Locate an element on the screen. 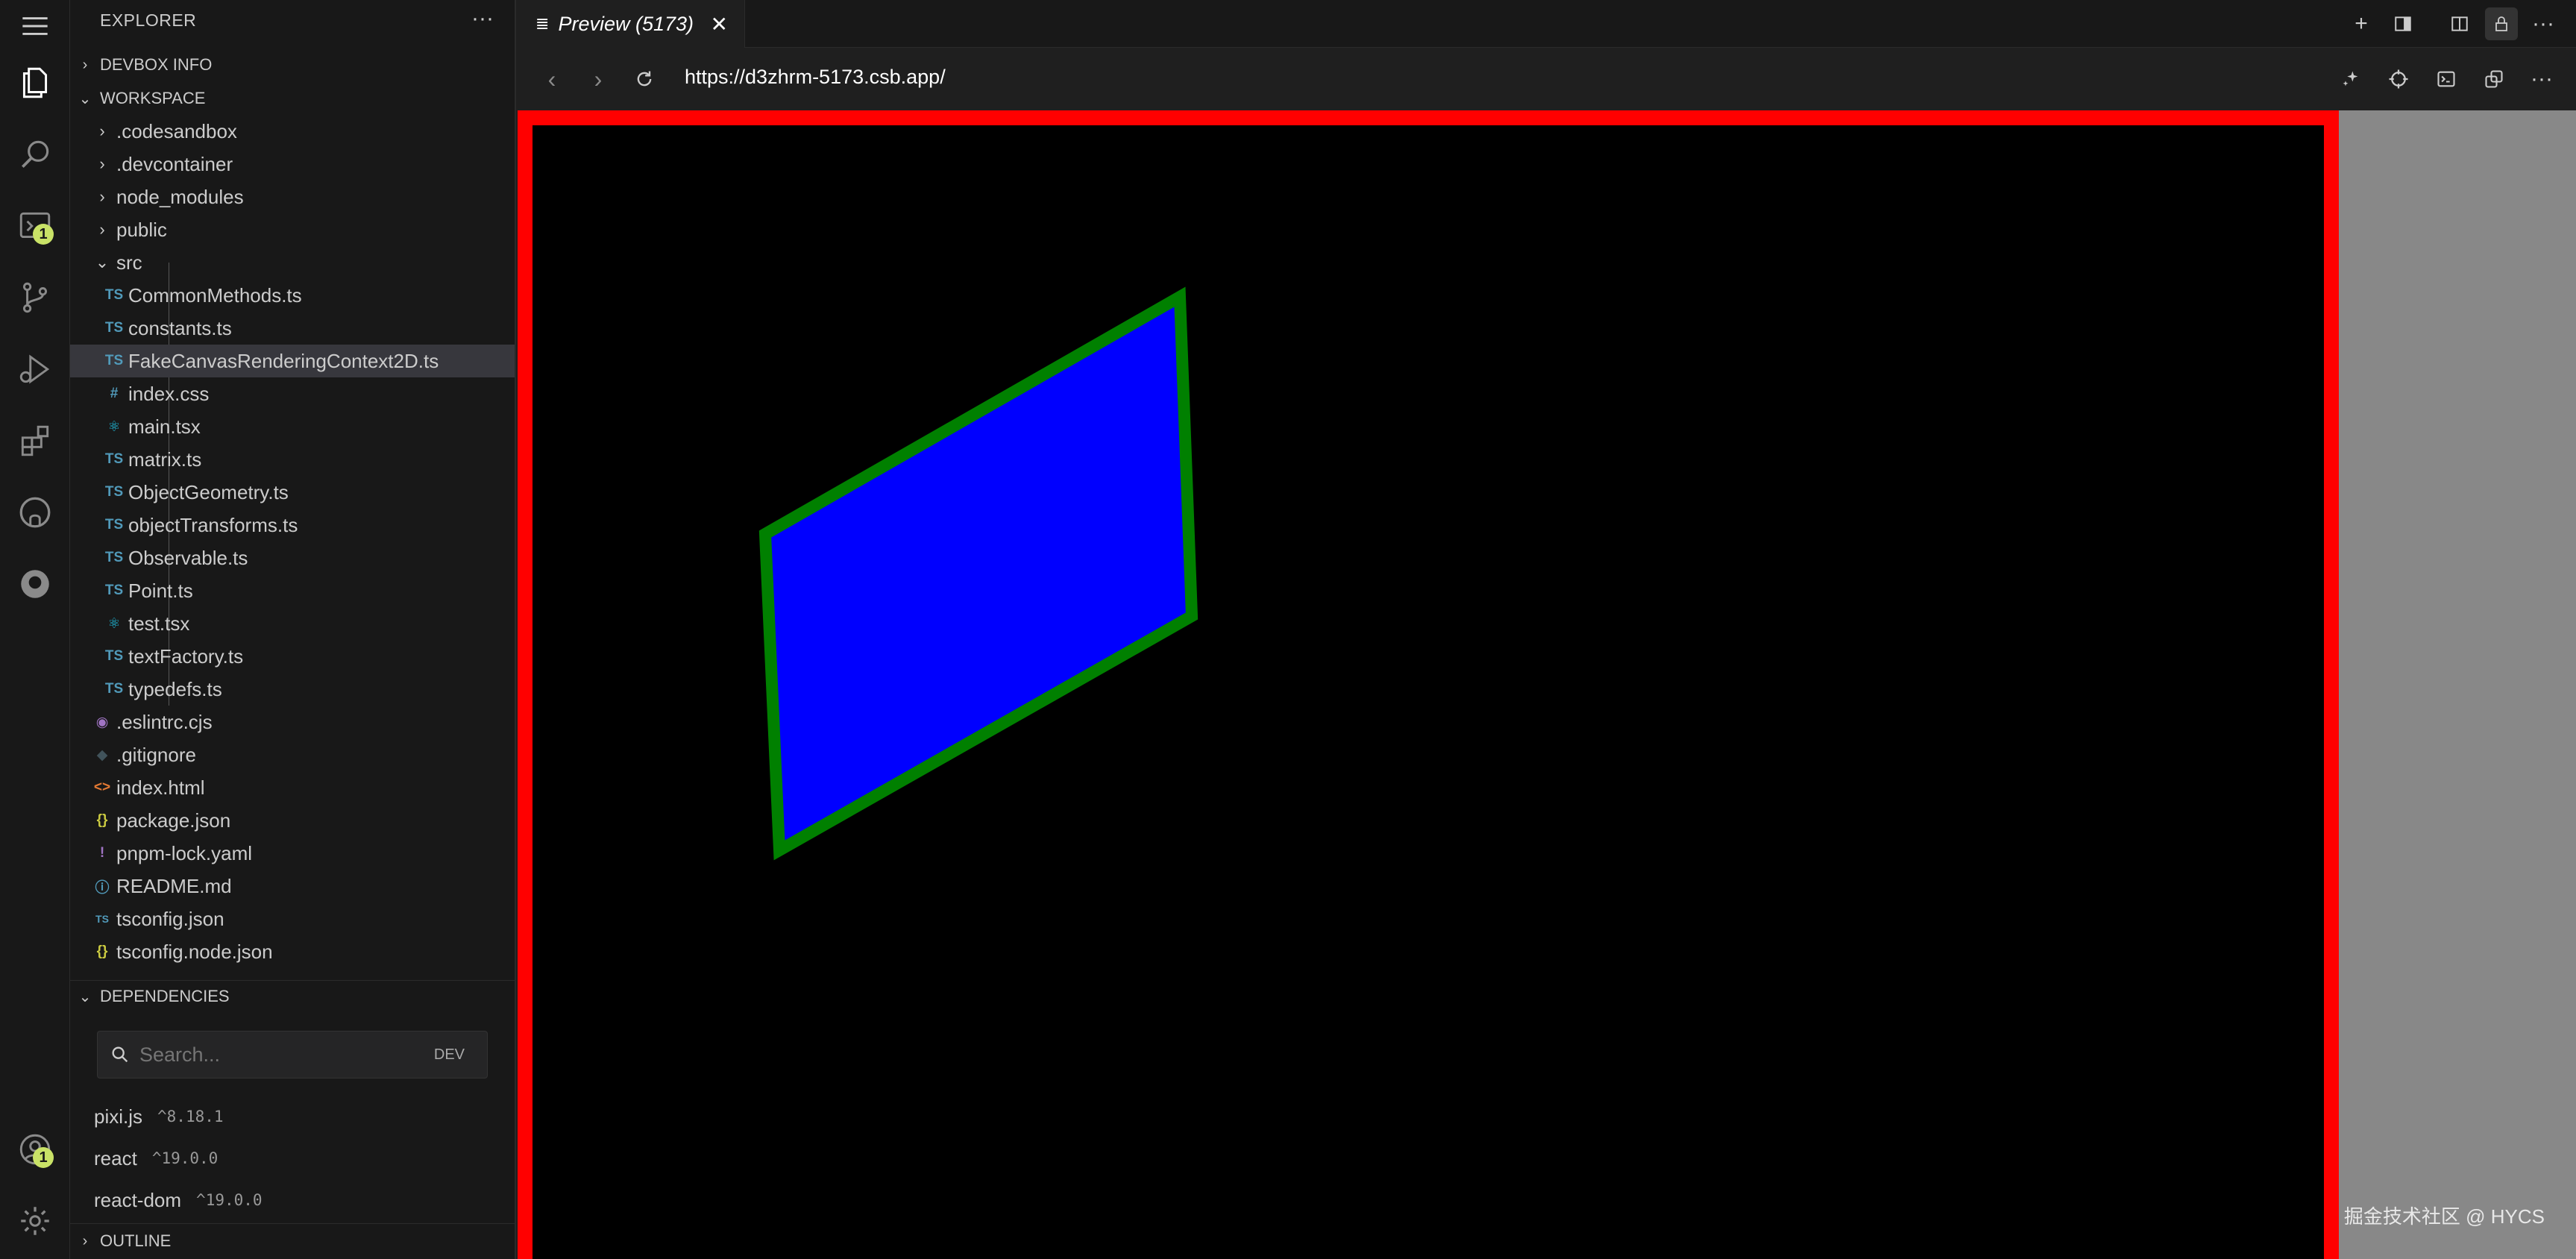  file-row: {} tsconfig.node.json is located at coordinates (292, 951).